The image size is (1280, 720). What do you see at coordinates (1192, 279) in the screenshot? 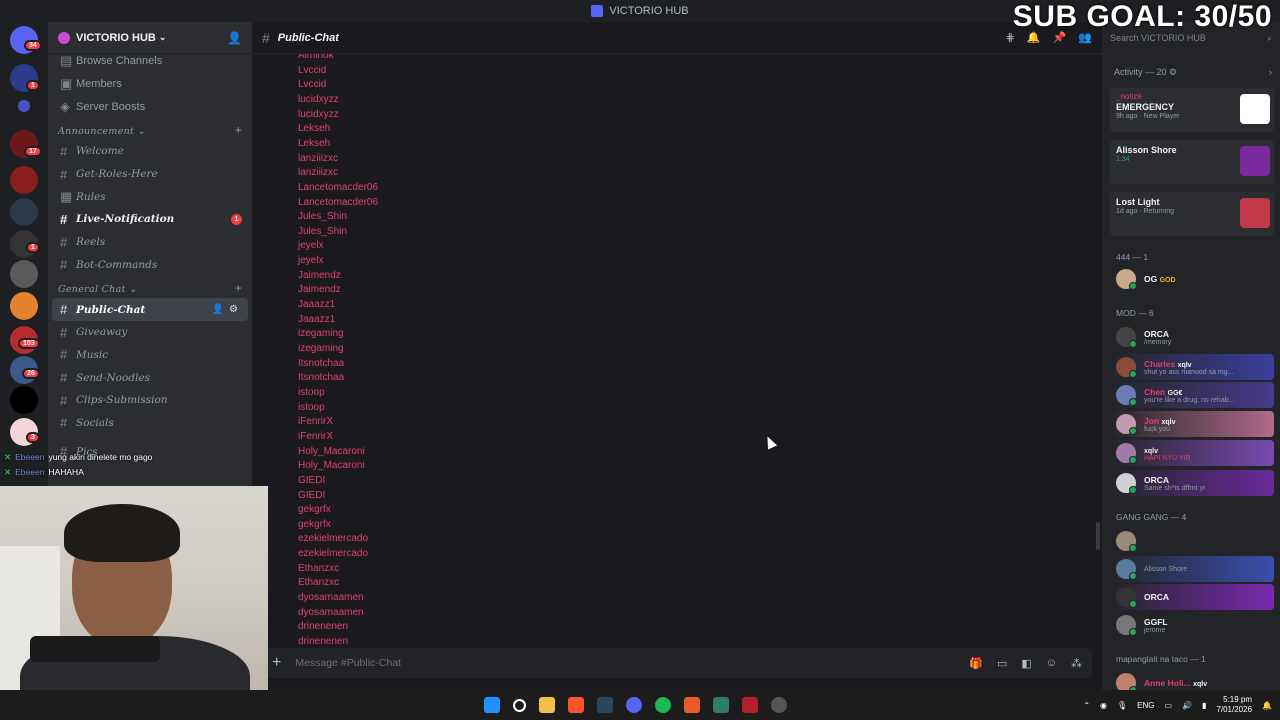
I see `member-item: OG GOD` at bounding box center [1192, 279].